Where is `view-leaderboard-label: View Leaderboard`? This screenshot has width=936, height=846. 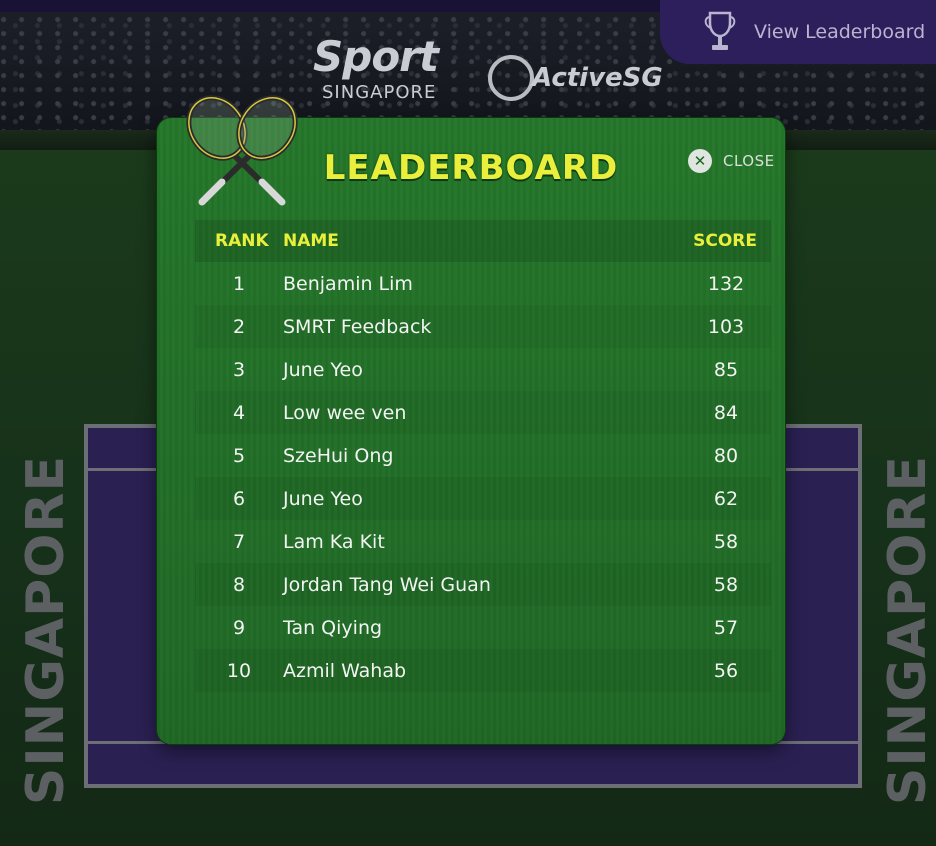 view-leaderboard-label: View Leaderboard is located at coordinates (840, 32).